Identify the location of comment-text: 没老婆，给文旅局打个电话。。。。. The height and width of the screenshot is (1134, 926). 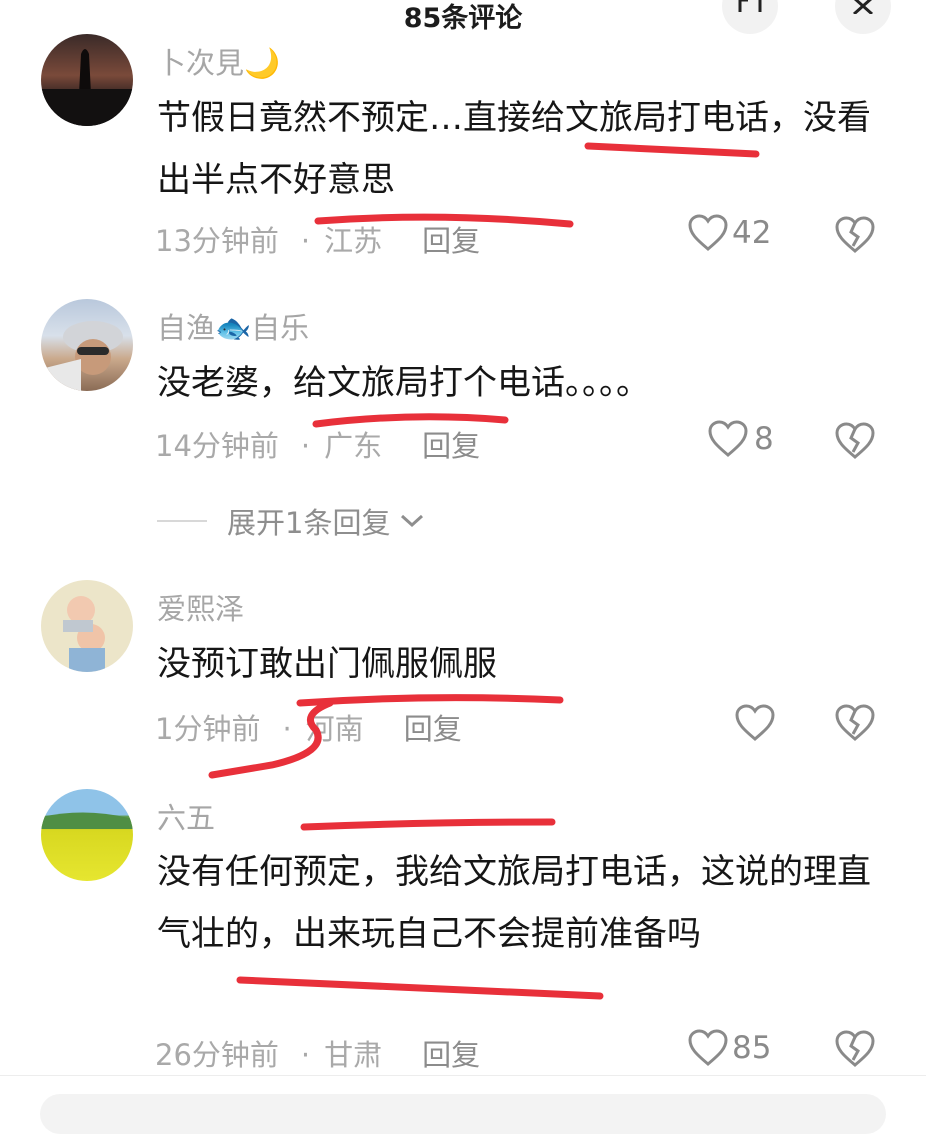
(403, 383).